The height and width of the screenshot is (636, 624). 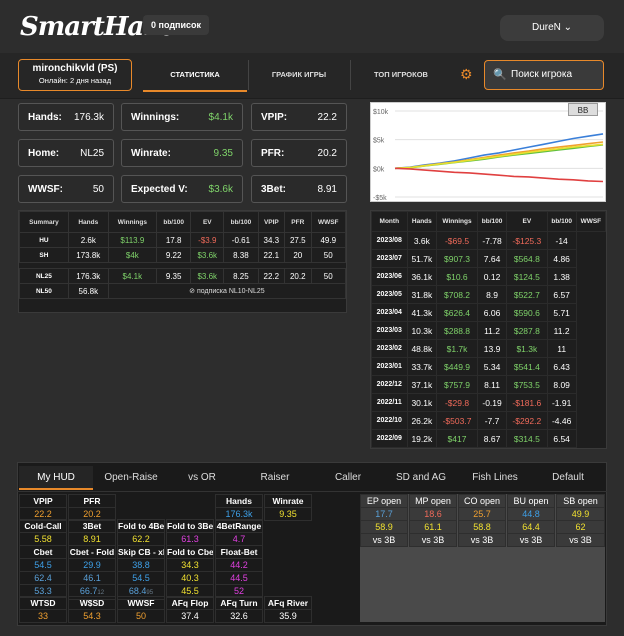 What do you see at coordinates (44, 291) in the screenshot?
I see `row-label: NL50` at bounding box center [44, 291].